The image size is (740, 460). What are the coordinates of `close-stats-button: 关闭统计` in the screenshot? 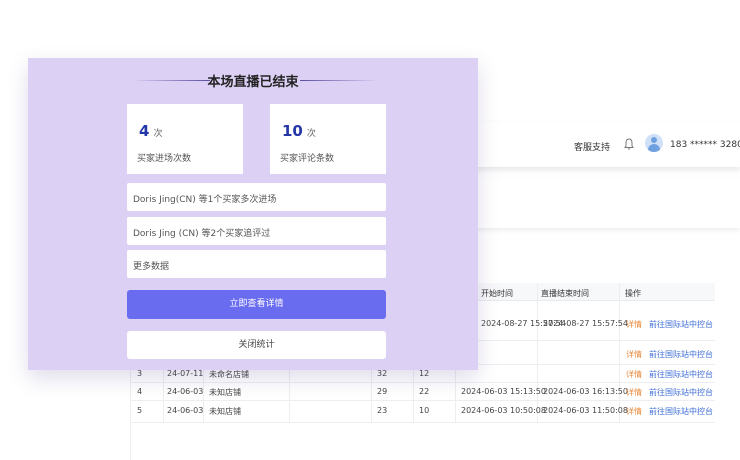 It's located at (256, 345).